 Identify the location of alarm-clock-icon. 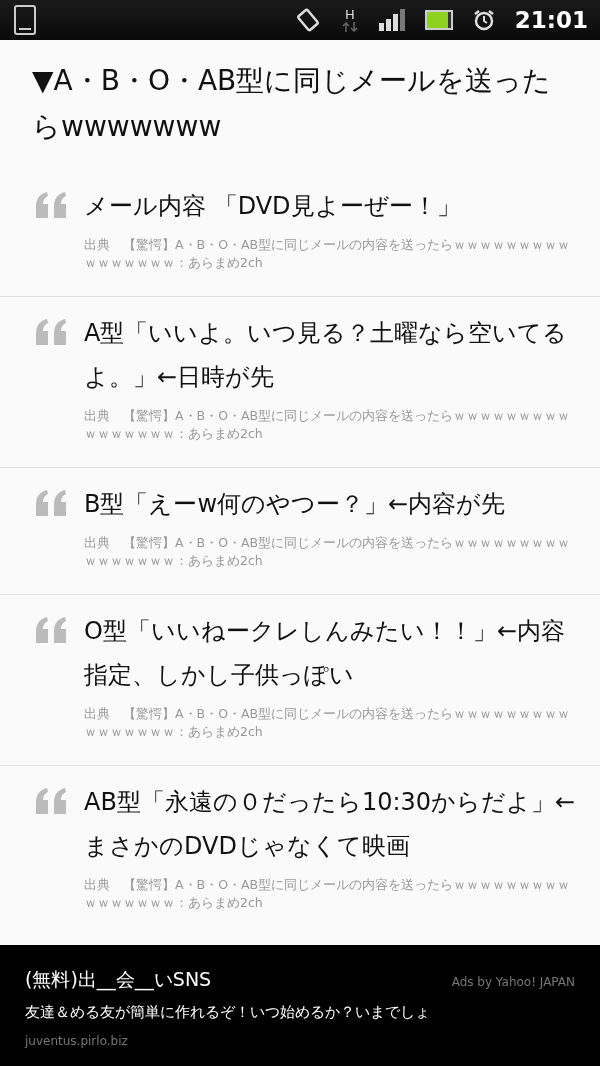
(483, 20).